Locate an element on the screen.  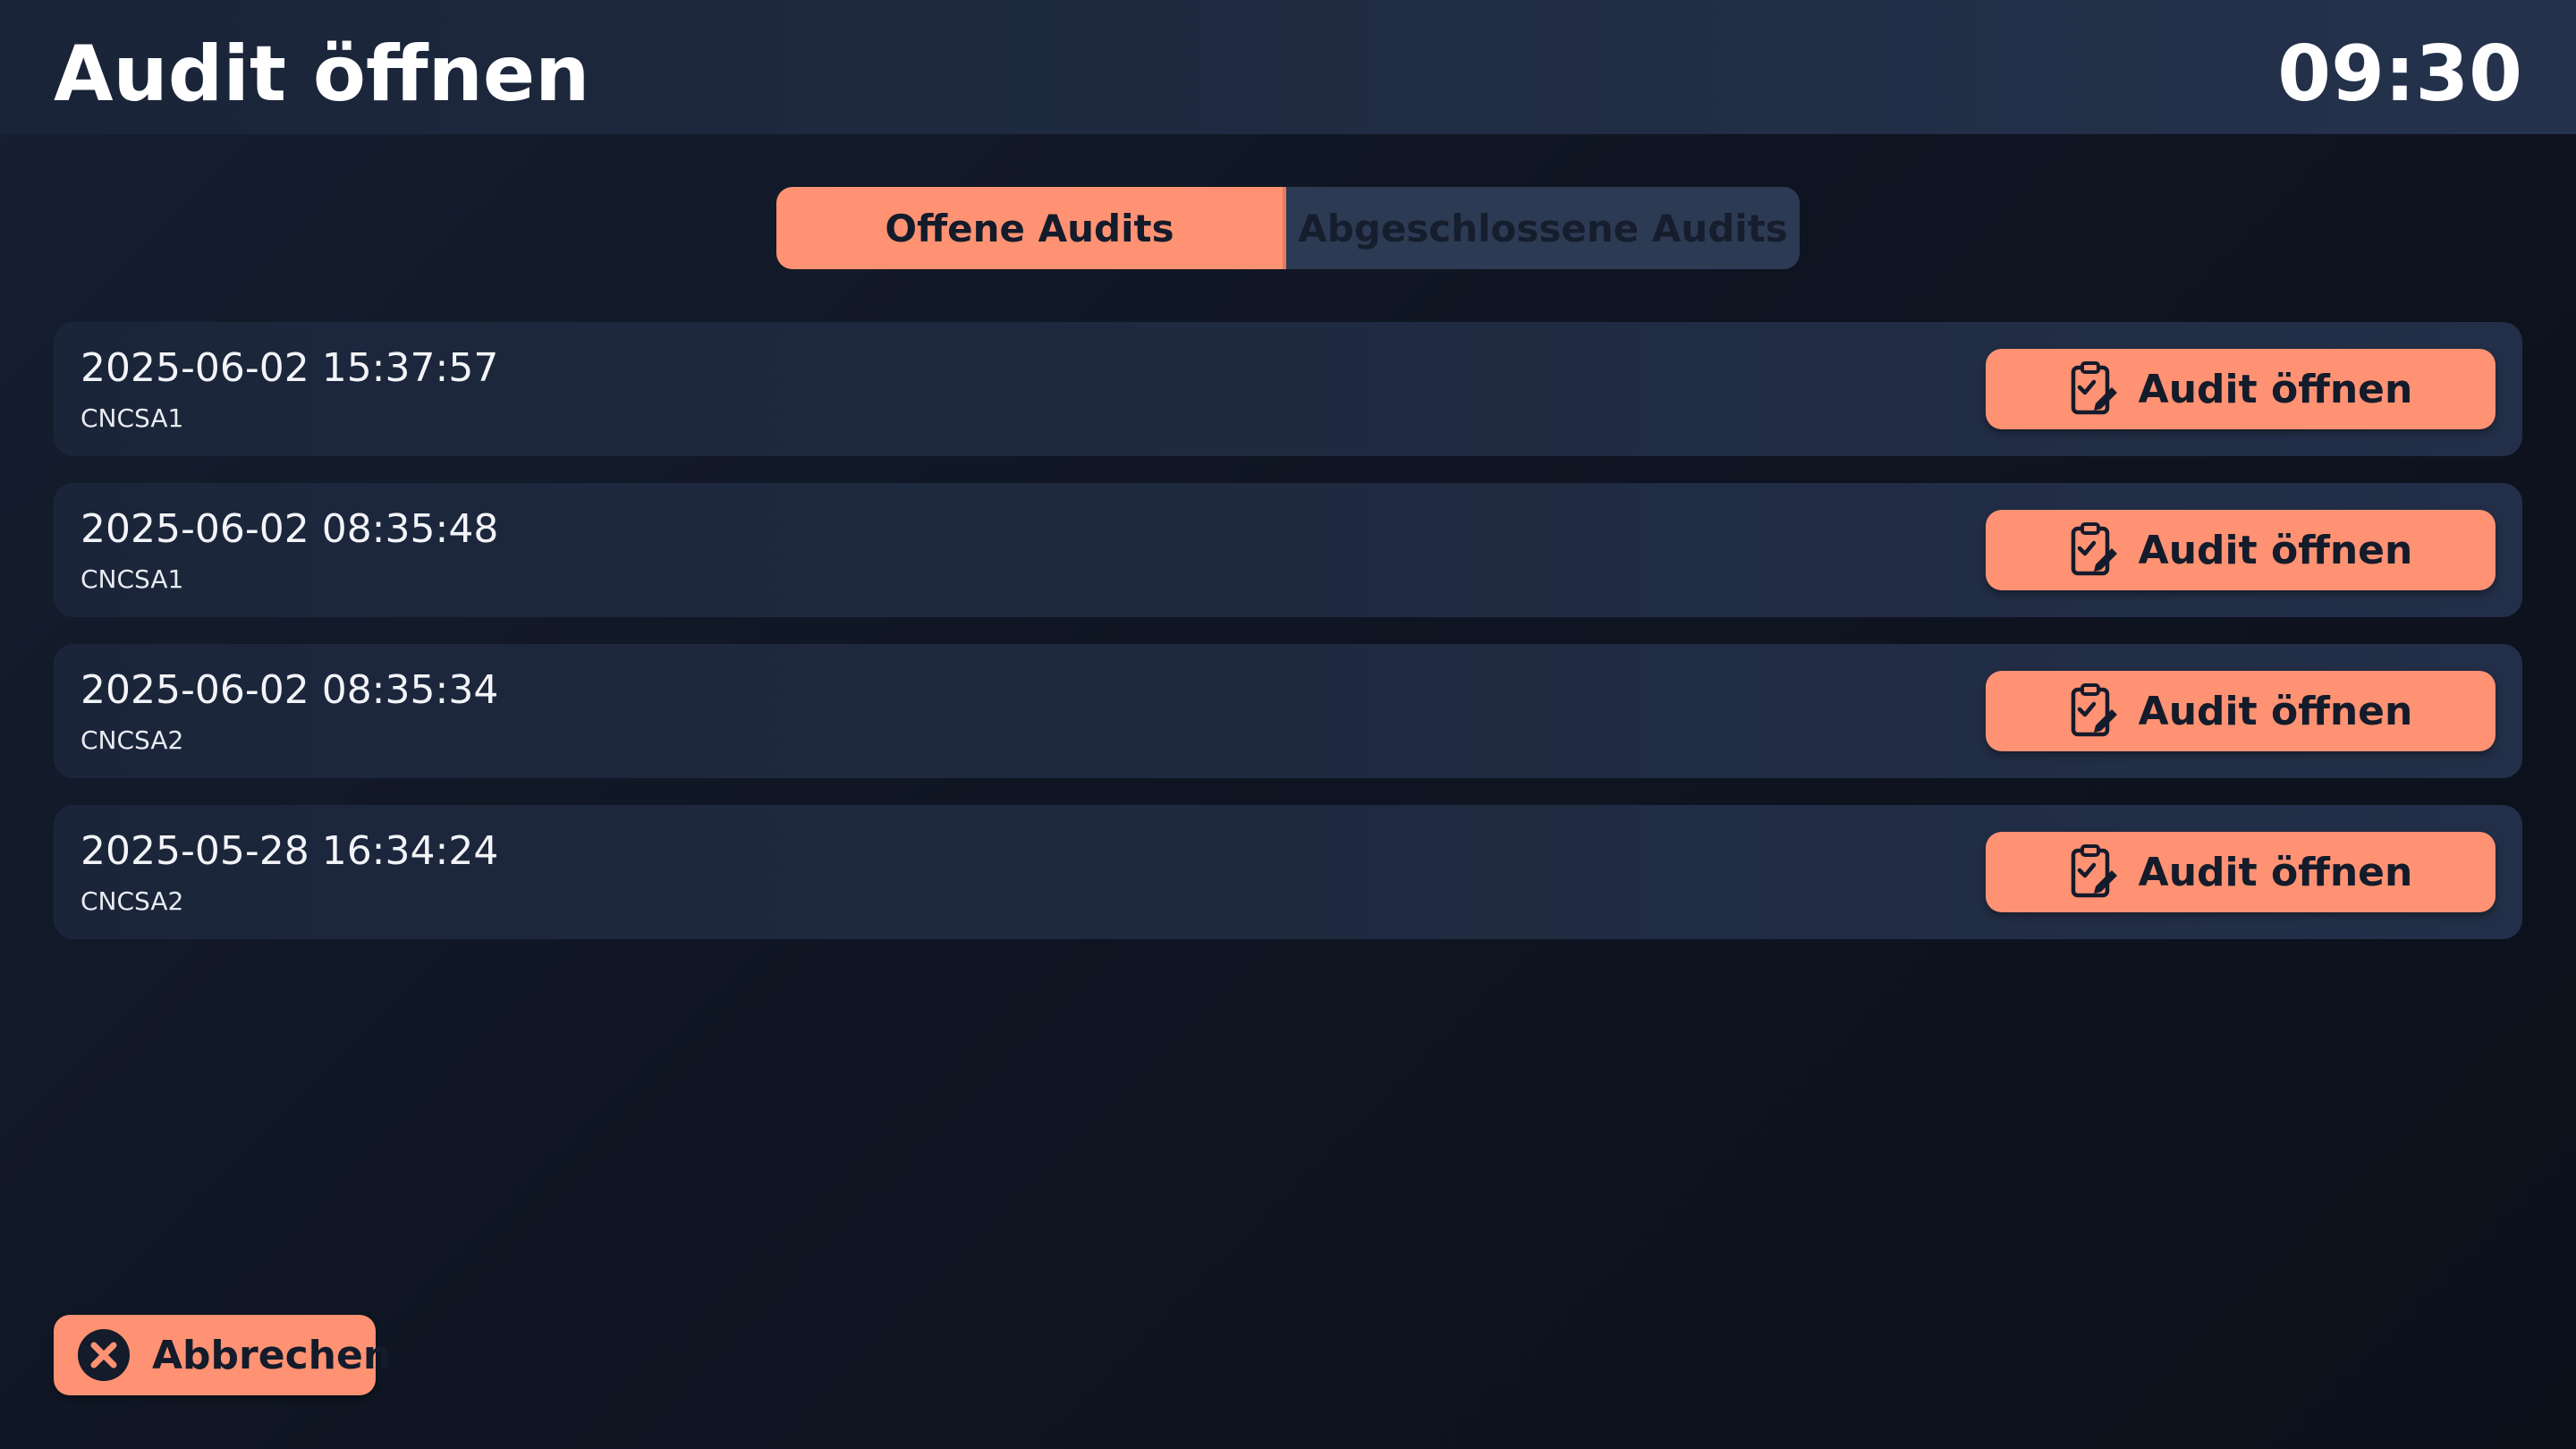
audit-tabs: Offene Audits Abgeschlossene Audits is located at coordinates (1288, 228).